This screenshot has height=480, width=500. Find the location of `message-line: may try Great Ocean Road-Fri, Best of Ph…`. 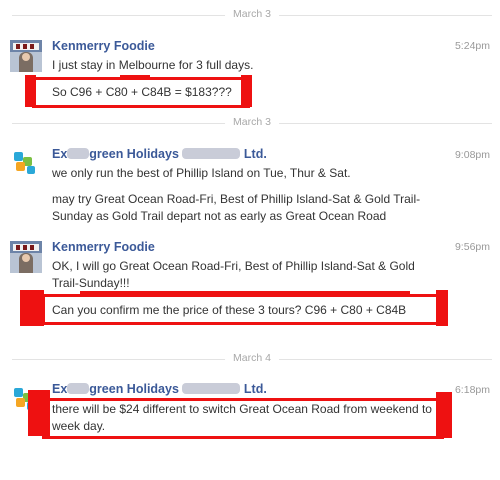

message-line: may try Great Ocean Road-Fri, Best of Ph… is located at coordinates (236, 207).